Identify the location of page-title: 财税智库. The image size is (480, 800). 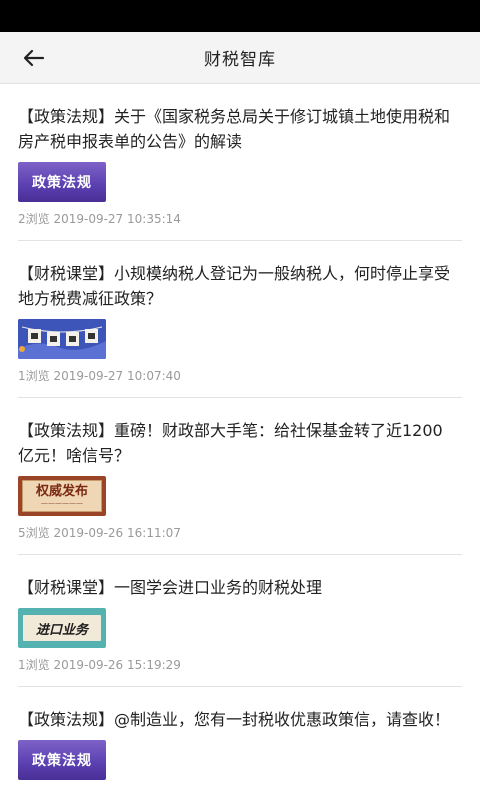
(240, 60).